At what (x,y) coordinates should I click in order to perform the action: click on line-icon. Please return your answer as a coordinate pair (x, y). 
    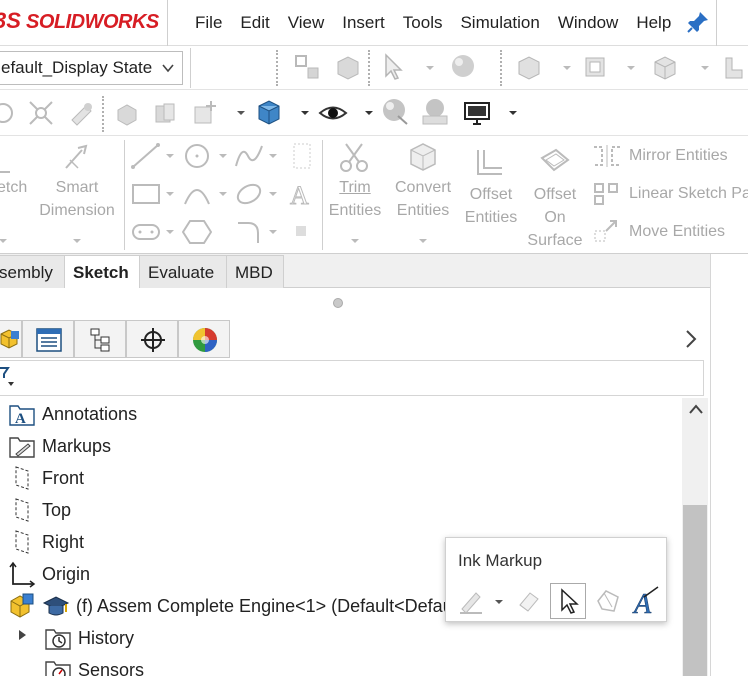
    Looking at the image, I should click on (146, 156).